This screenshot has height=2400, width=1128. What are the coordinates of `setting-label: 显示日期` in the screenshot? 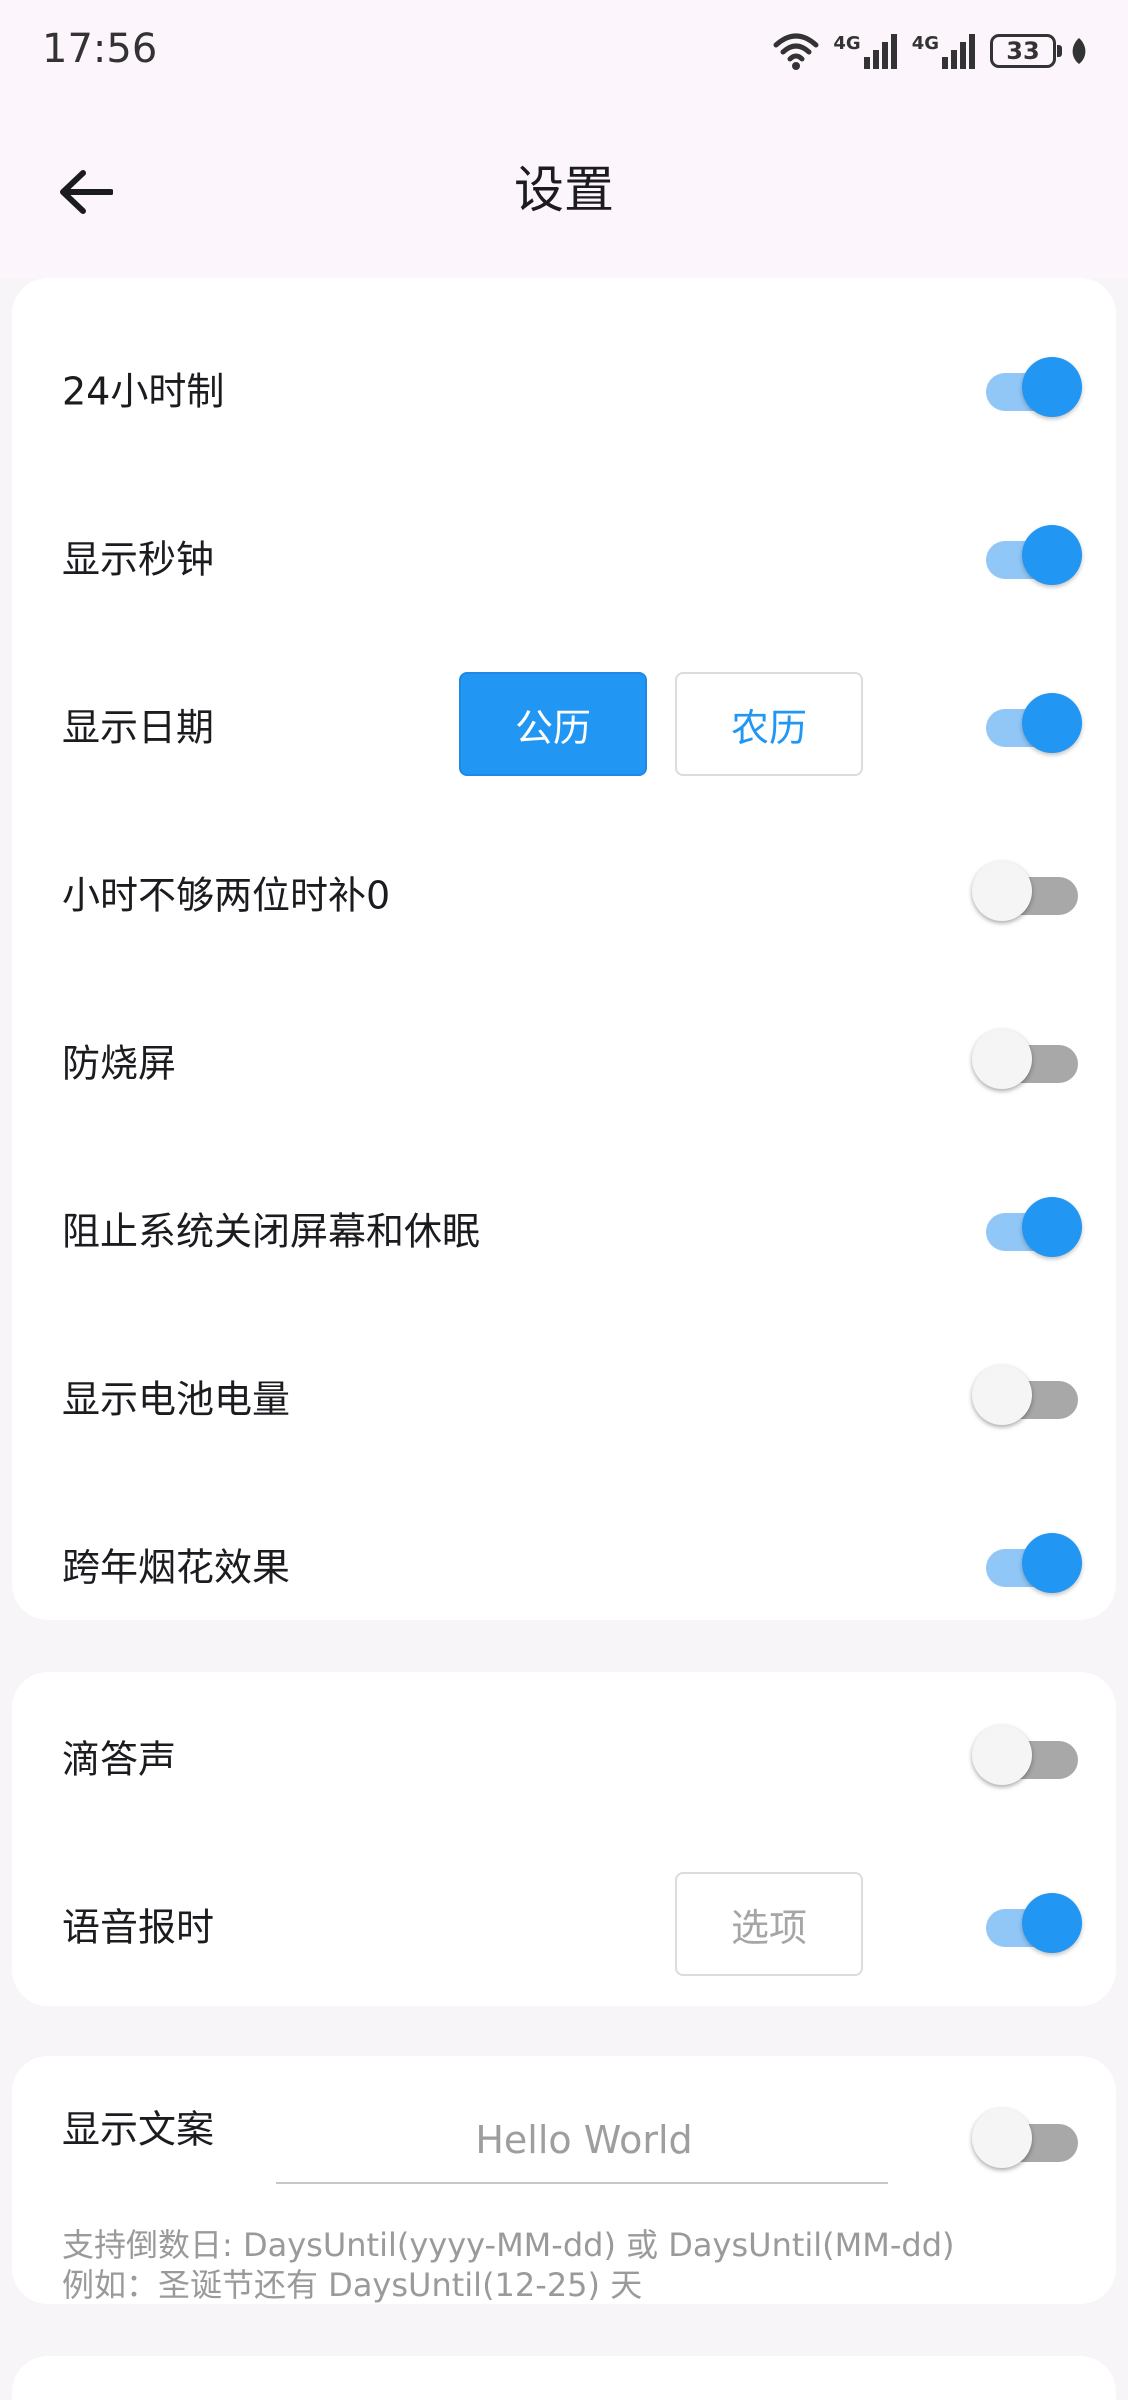 It's located at (138, 727).